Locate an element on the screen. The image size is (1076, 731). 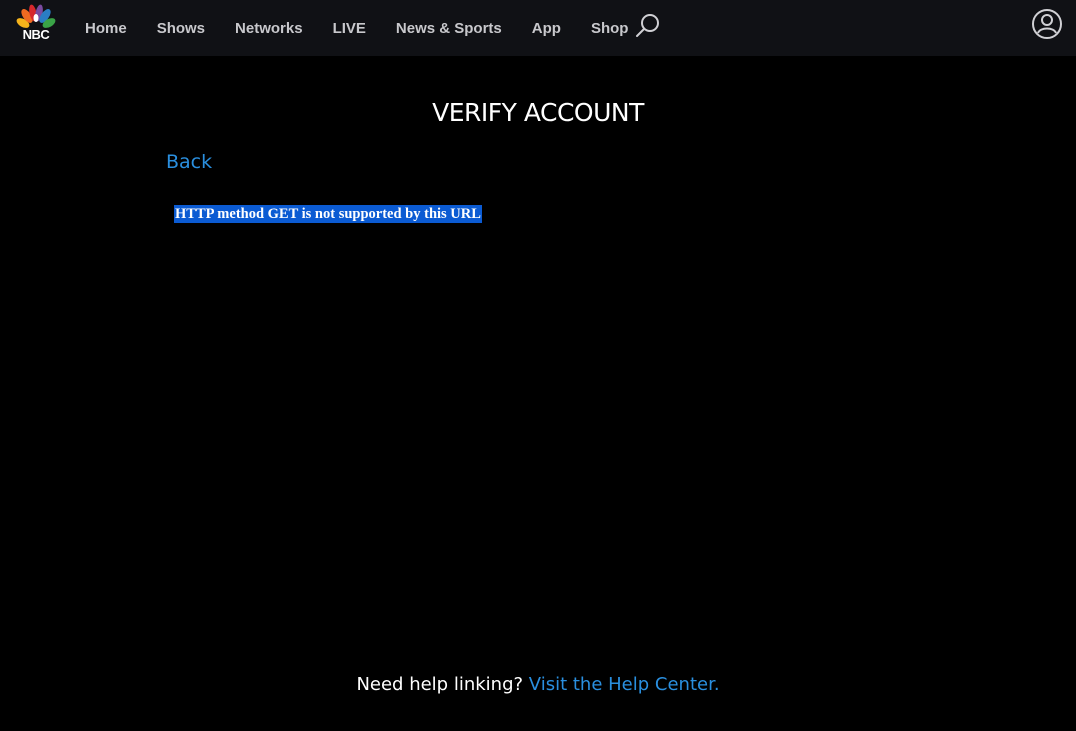
nav-item-news-sports: News & Sports is located at coordinates (449, 28).